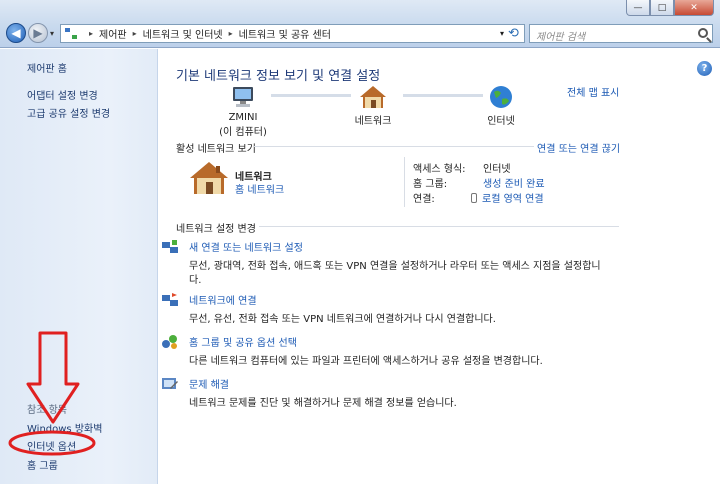 The image size is (720, 484). What do you see at coordinates (342, 299) in the screenshot?
I see `task-title: 네트워크에 연결` at bounding box center [342, 299].